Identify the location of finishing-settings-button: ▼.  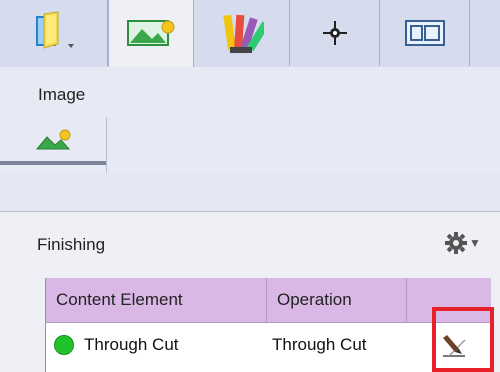
(466, 243).